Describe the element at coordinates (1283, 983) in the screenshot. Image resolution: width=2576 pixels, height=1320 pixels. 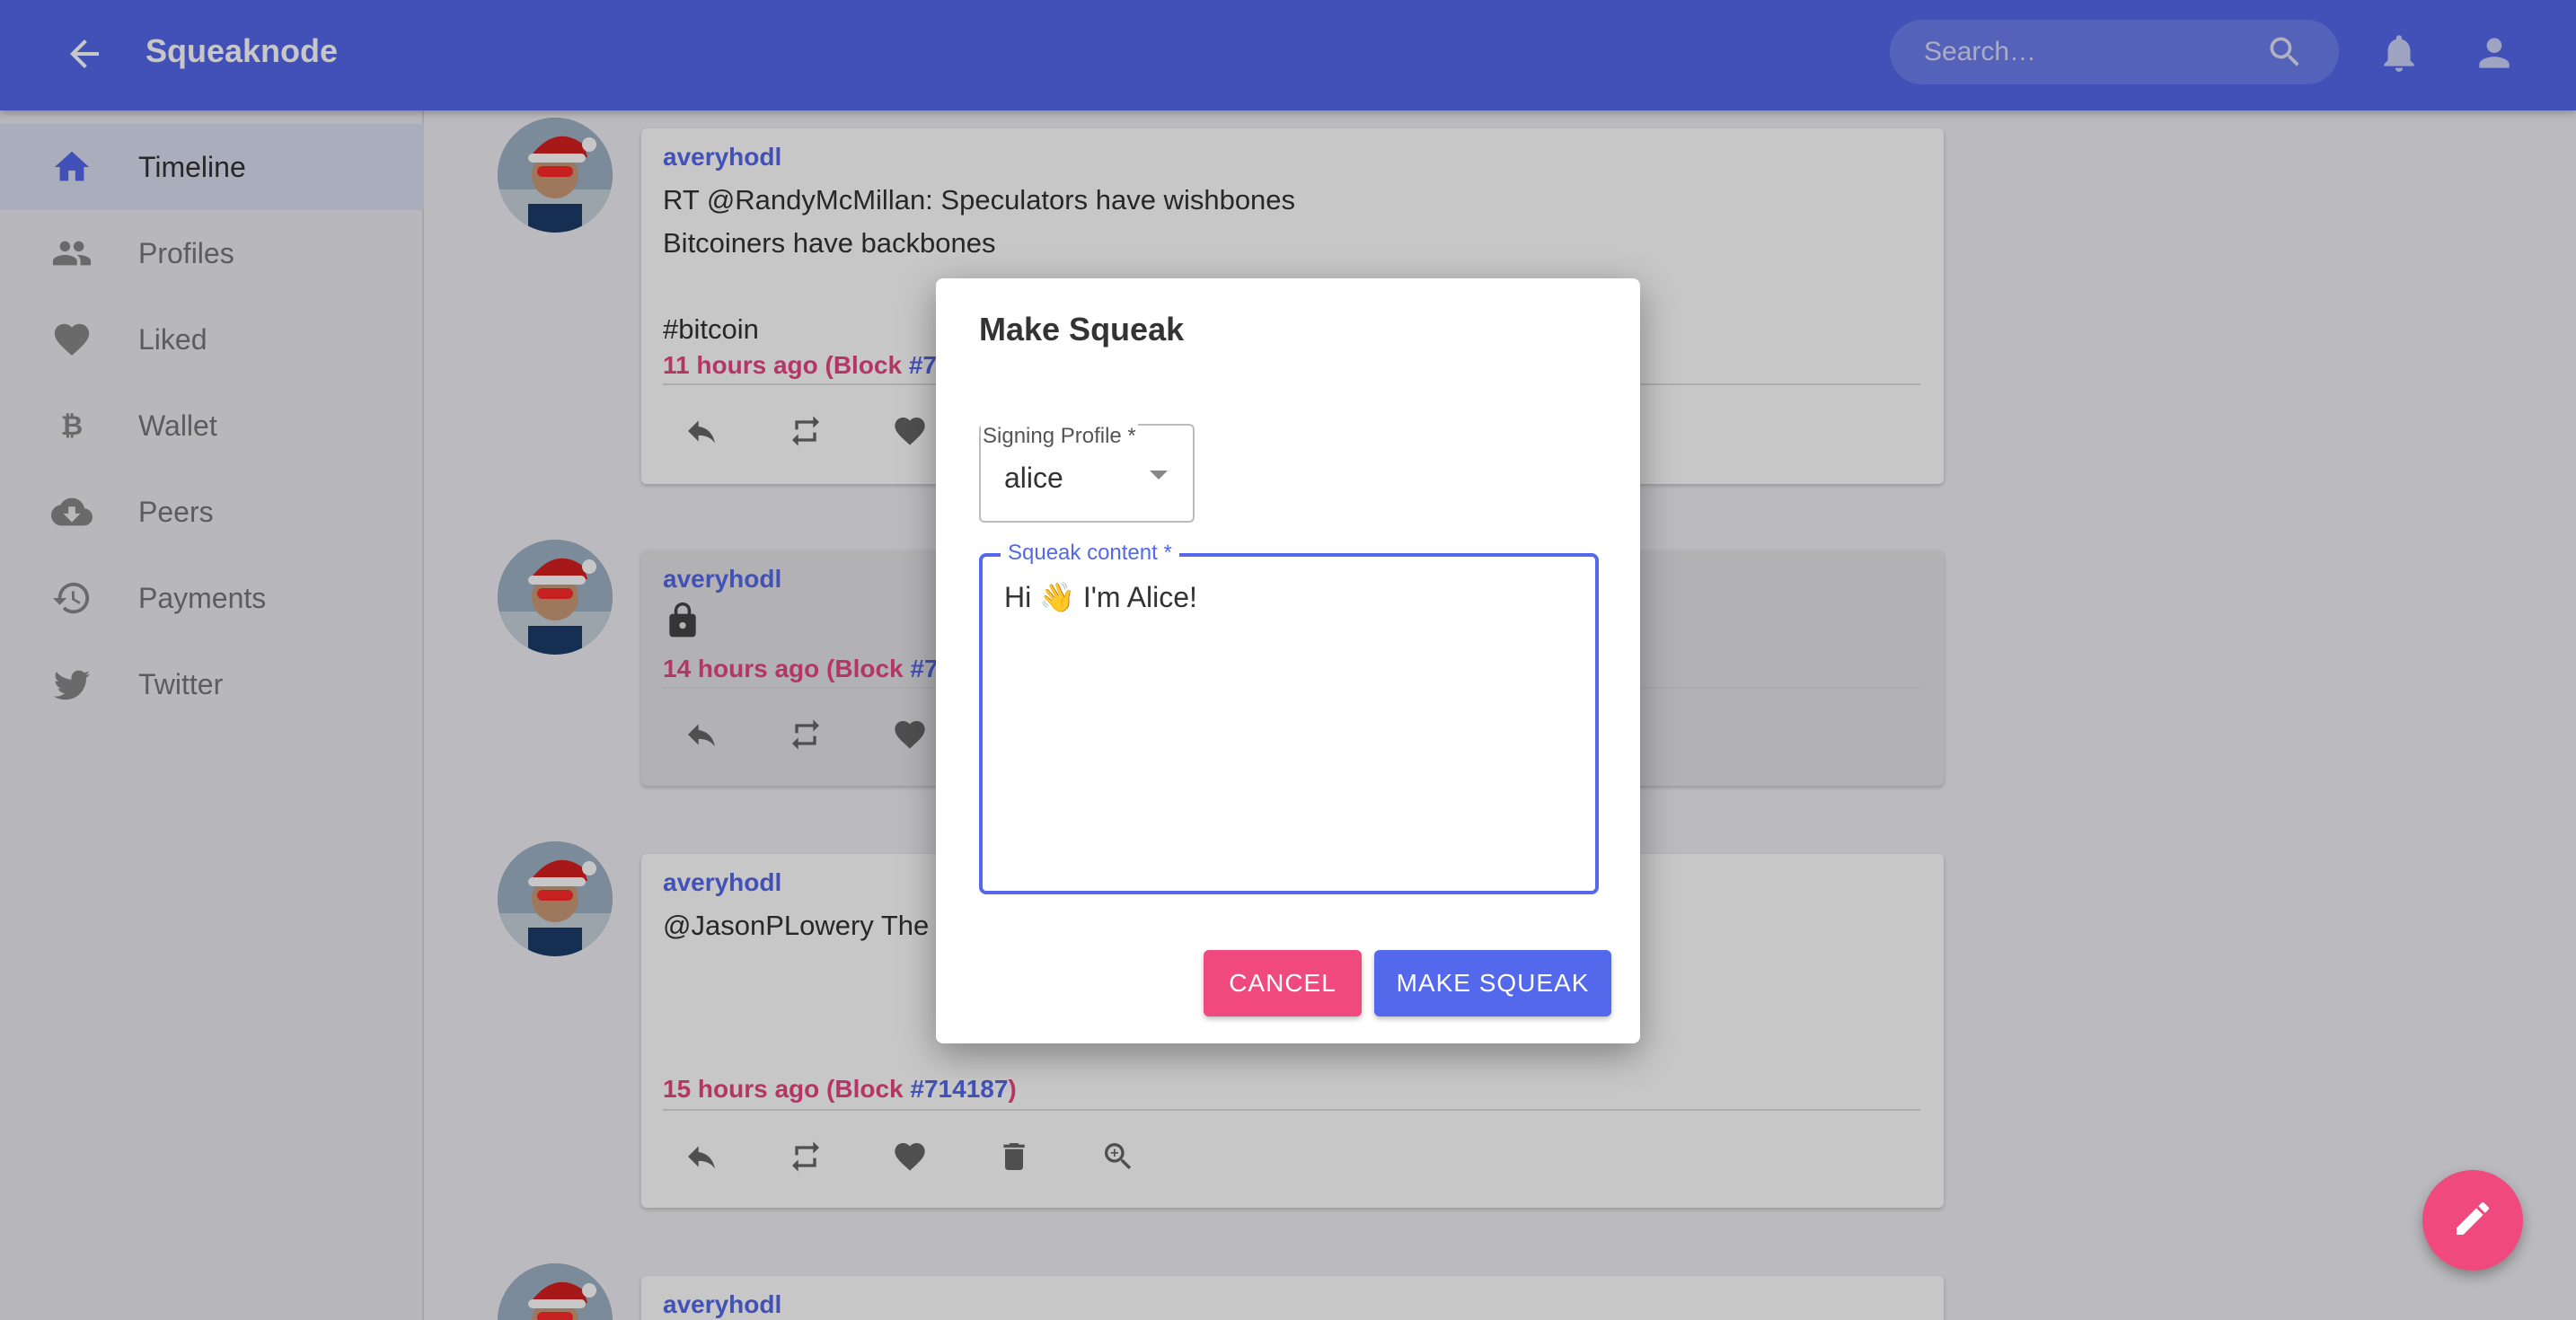
I see `cancel-button: CANCEL` at that location.